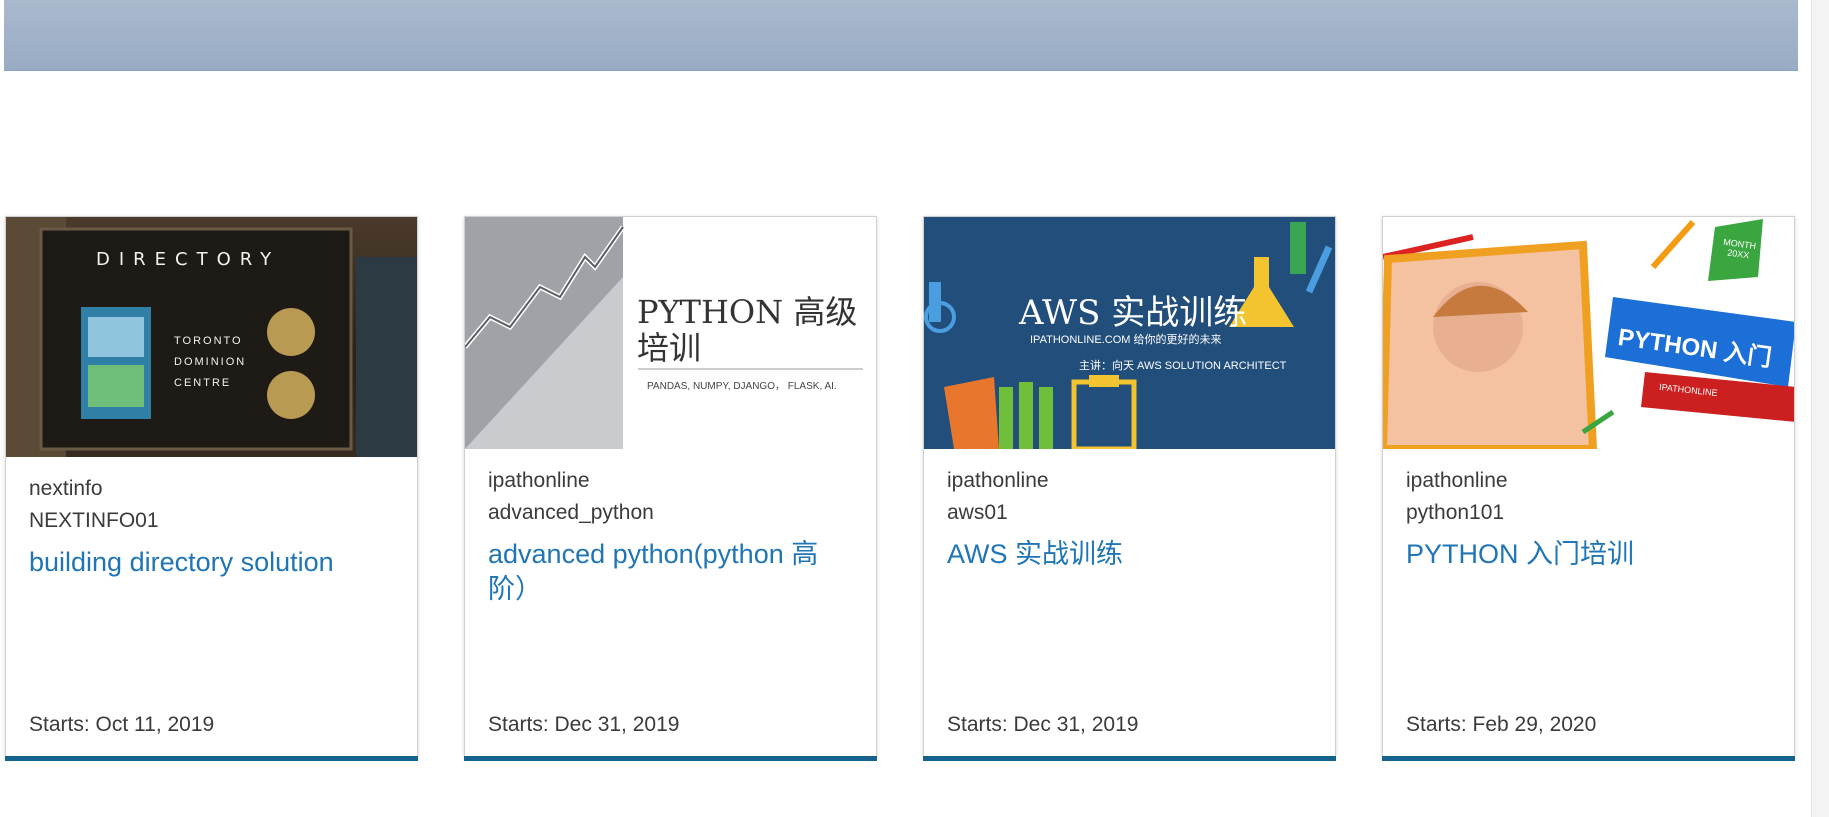 The width and height of the screenshot is (1829, 817). Describe the element at coordinates (208, 341) in the screenshot. I see `image-line-1: TORONTO` at that location.